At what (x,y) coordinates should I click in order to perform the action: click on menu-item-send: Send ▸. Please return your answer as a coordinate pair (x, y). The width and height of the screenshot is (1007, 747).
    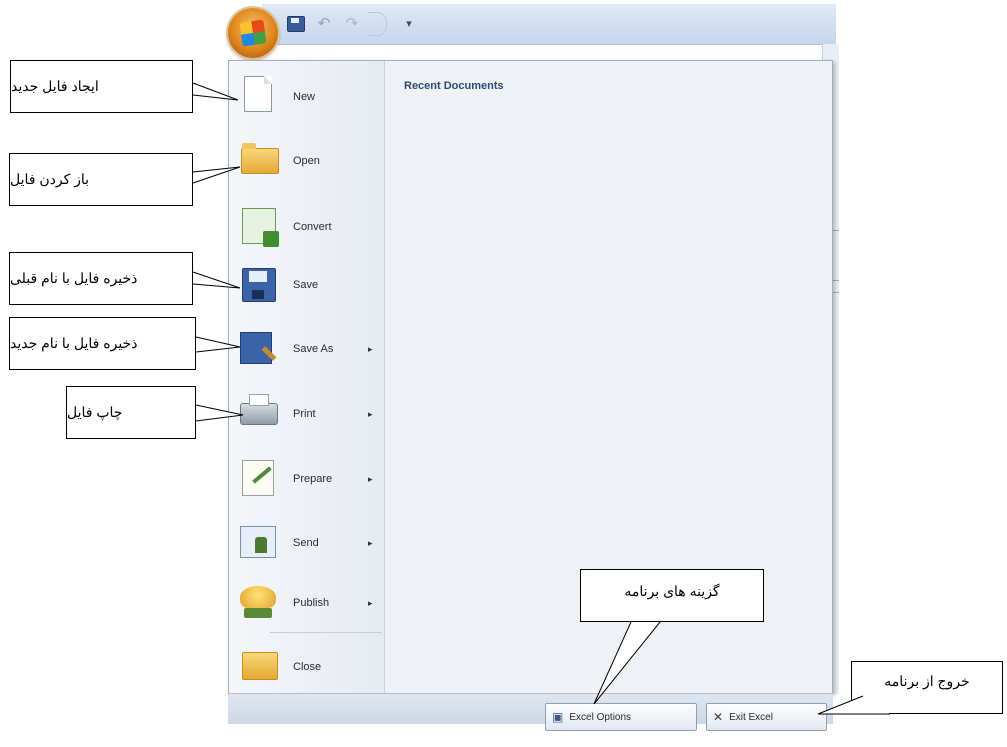
    Looking at the image, I should click on (313, 545).